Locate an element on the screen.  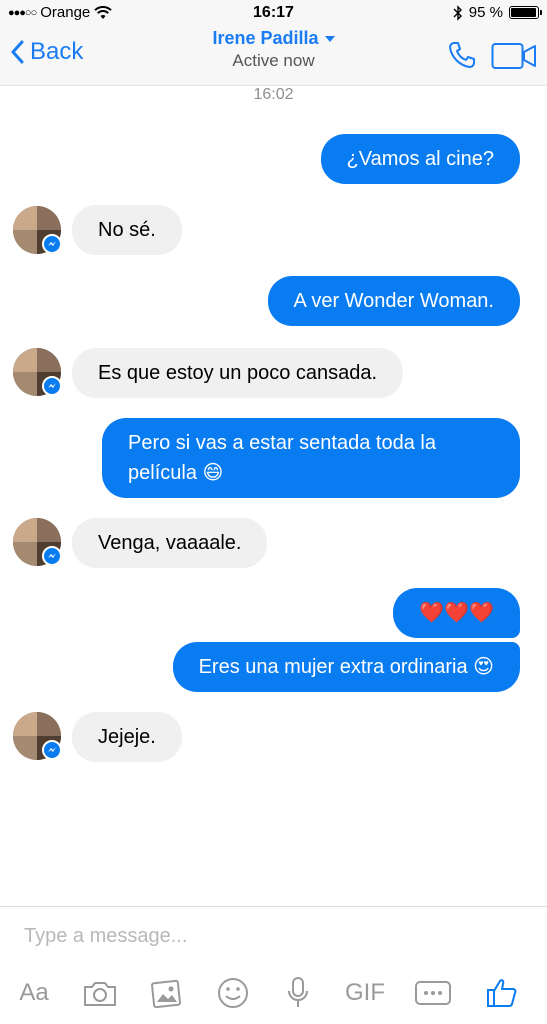
contact-name: Irene Padilla is located at coordinates (265, 38).